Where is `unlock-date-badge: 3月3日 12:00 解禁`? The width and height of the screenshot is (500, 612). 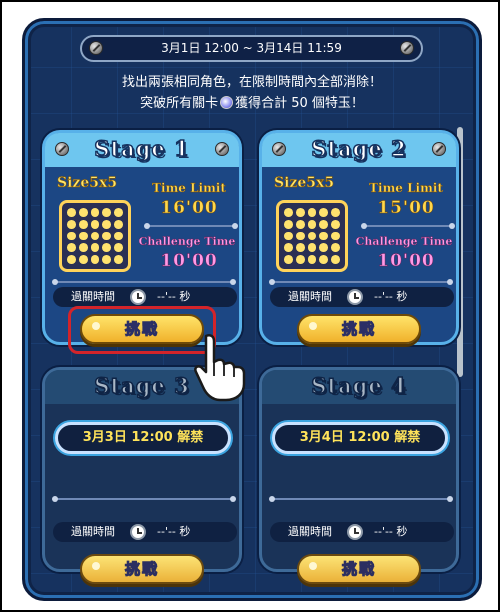 unlock-date-badge: 3月3日 12:00 解禁 is located at coordinates (143, 438).